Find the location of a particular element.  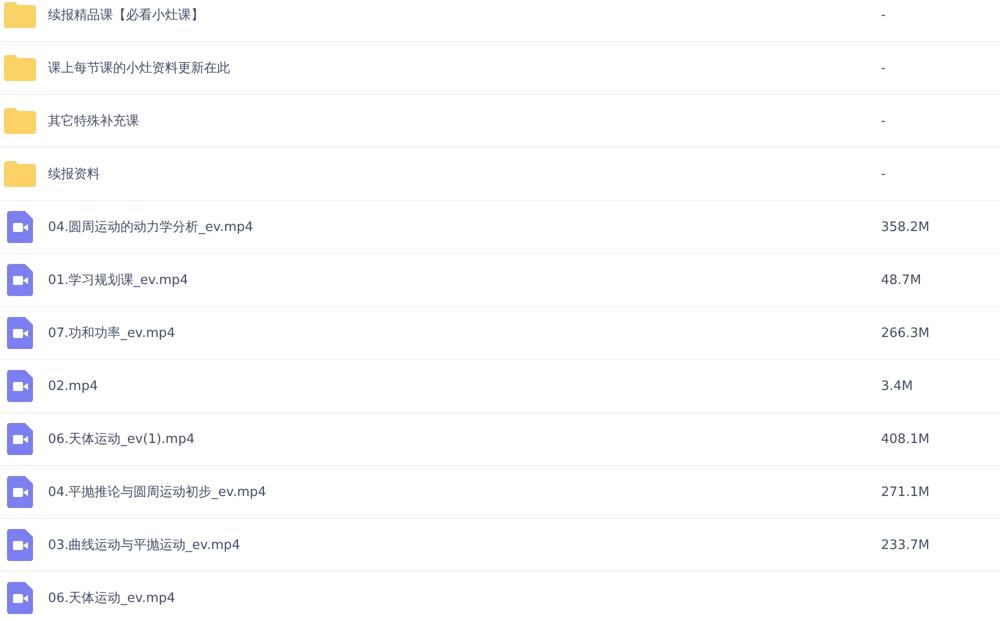

file-name: 02.mp4 is located at coordinates (463, 386).